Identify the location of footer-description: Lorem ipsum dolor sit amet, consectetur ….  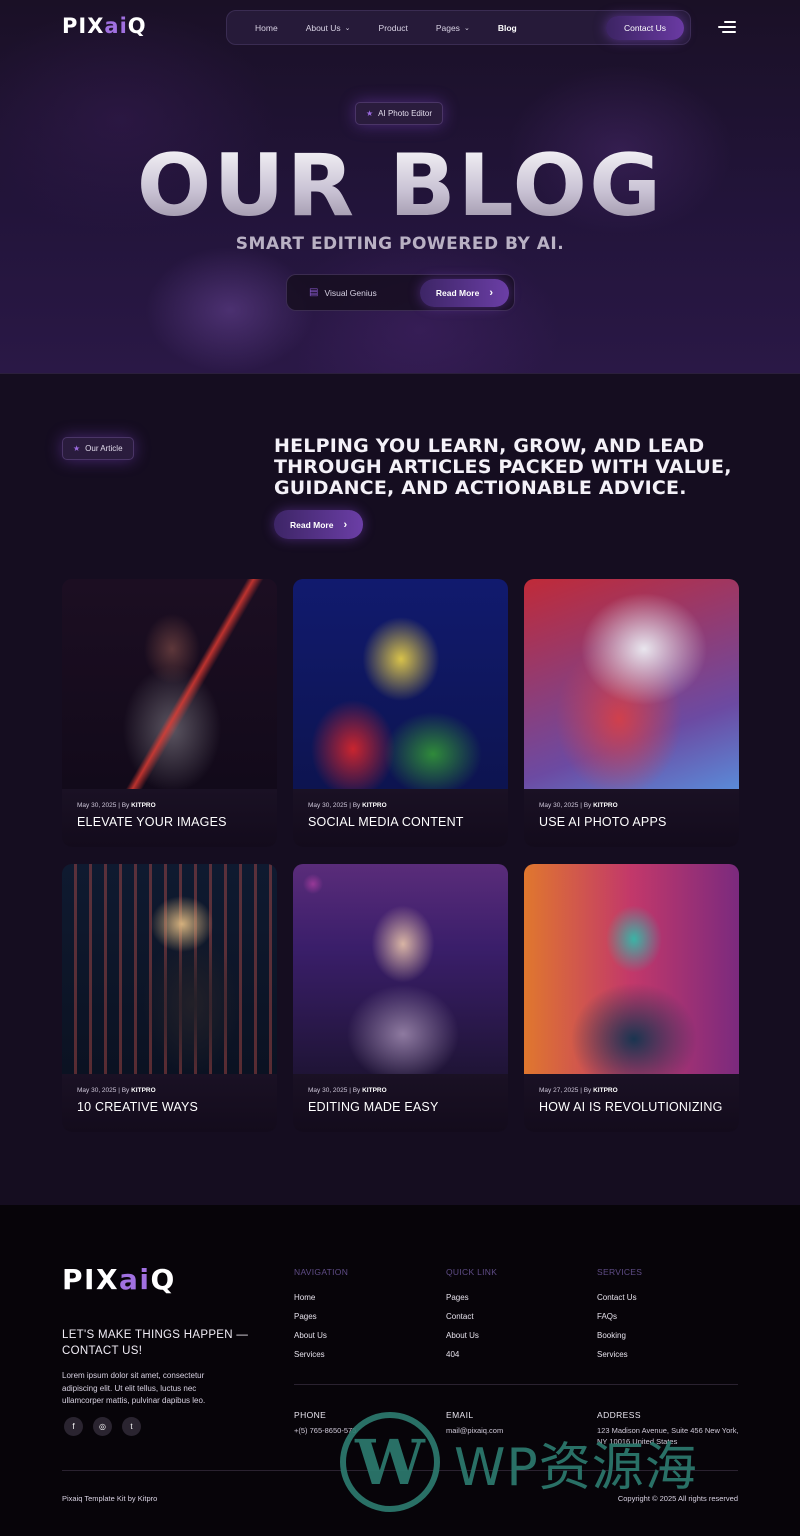
(134, 1388).